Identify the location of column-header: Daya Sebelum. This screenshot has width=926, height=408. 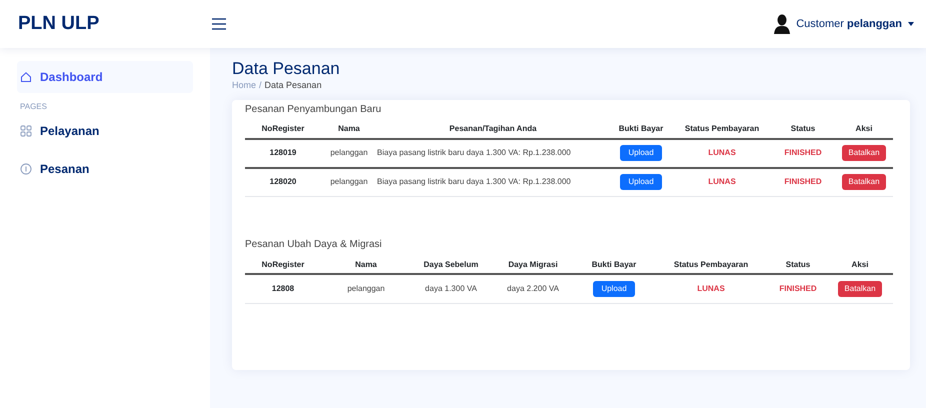
(451, 264).